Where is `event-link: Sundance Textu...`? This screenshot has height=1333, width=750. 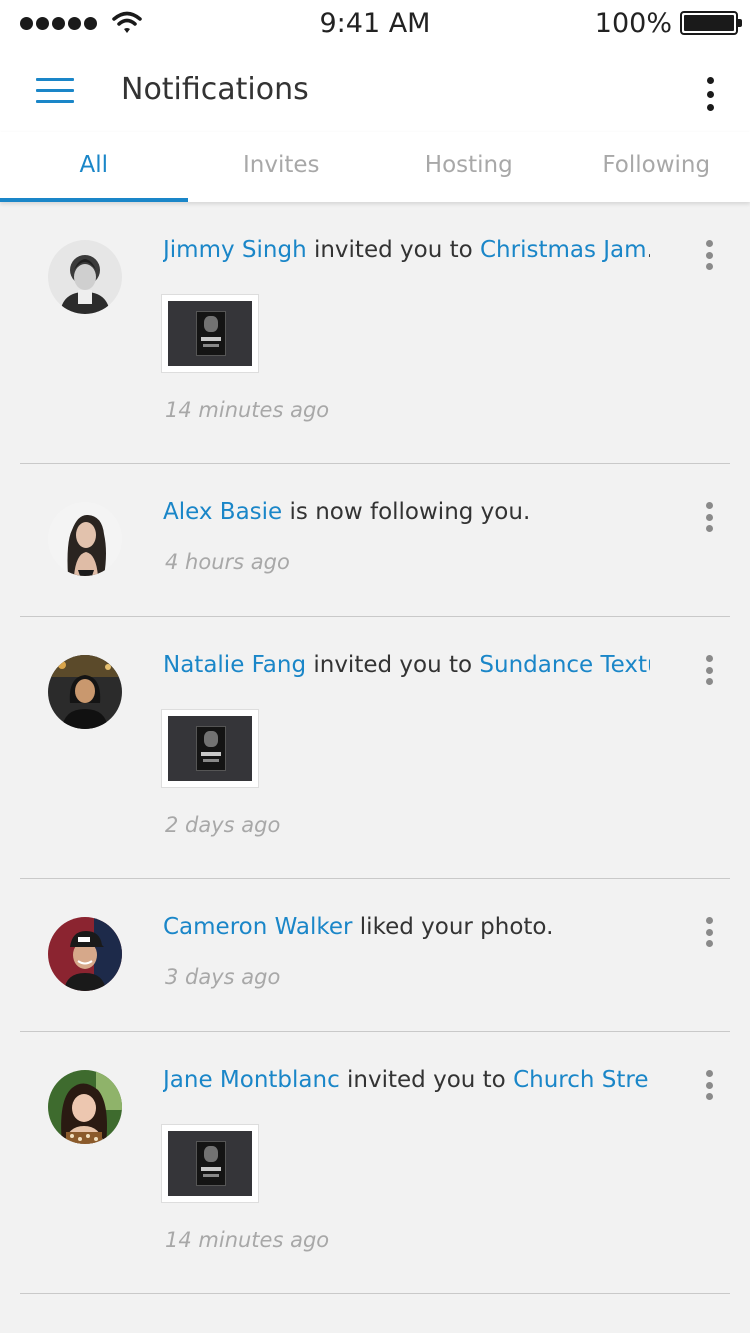 event-link: Sundance Textu... is located at coordinates (564, 665).